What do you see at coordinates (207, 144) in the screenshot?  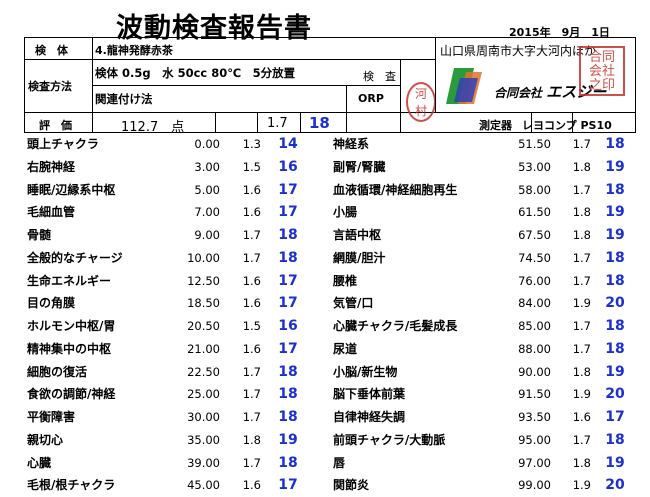 I see `row-code: 0.00` at bounding box center [207, 144].